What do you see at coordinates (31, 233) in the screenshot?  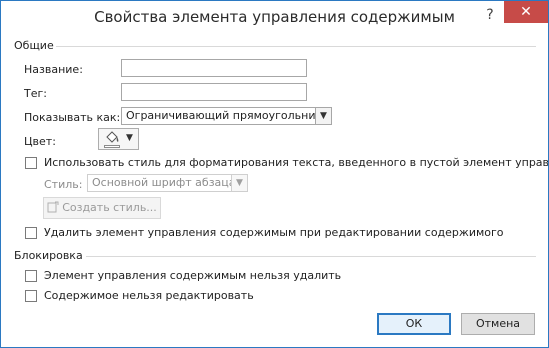 I see `remove-on-edit-checkbox` at bounding box center [31, 233].